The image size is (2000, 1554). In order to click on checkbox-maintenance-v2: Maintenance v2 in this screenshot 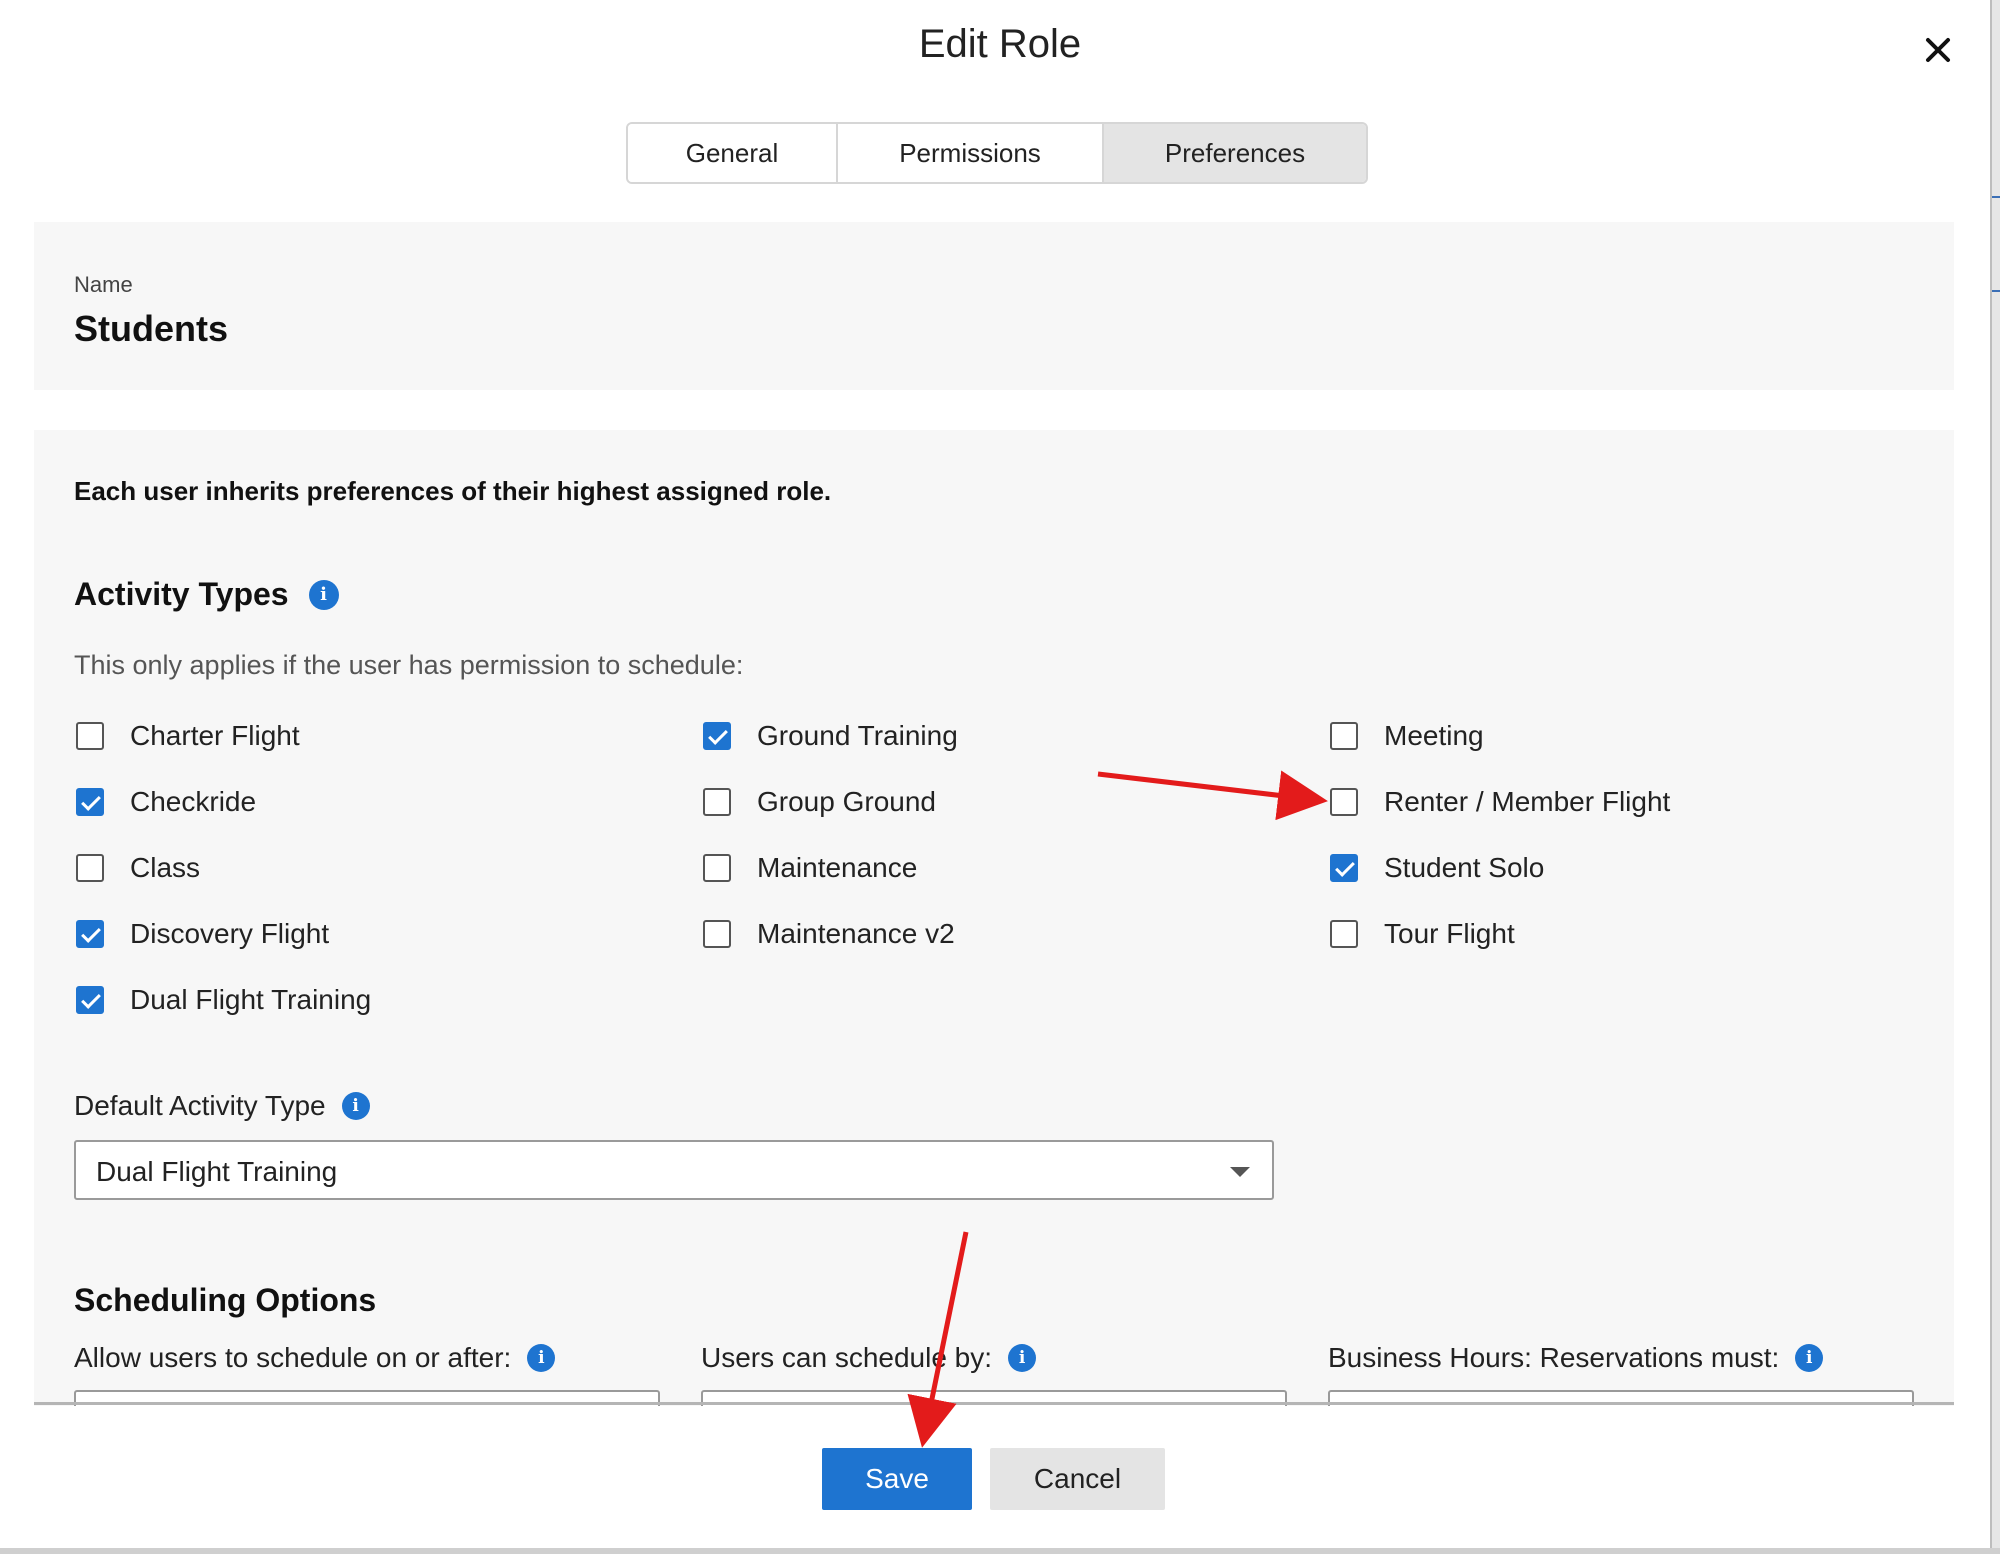, I will do `click(829, 934)`.